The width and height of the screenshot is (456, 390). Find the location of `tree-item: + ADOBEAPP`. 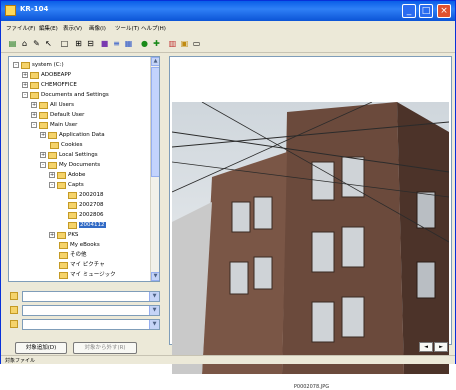

tree-item: + ADOBEAPP is located at coordinates (46, 75).